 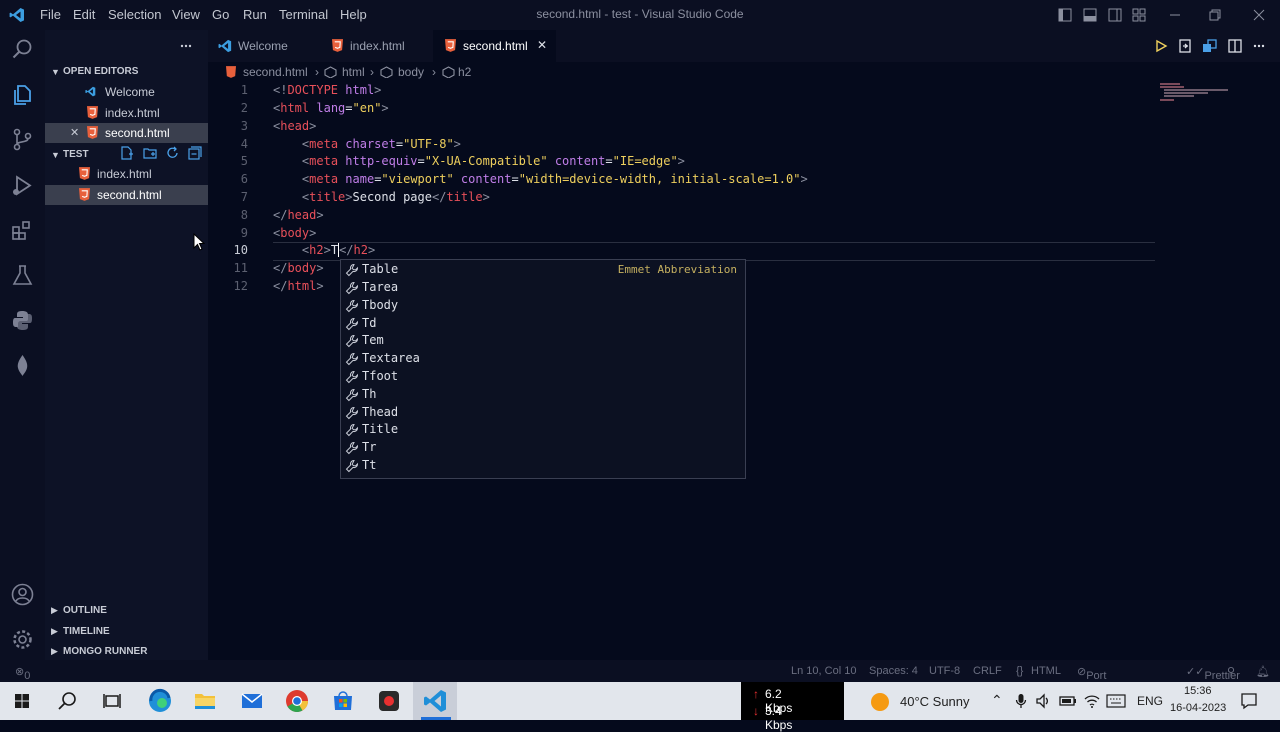 What do you see at coordinates (22, 185) in the screenshot?
I see `run-debug-icon` at bounding box center [22, 185].